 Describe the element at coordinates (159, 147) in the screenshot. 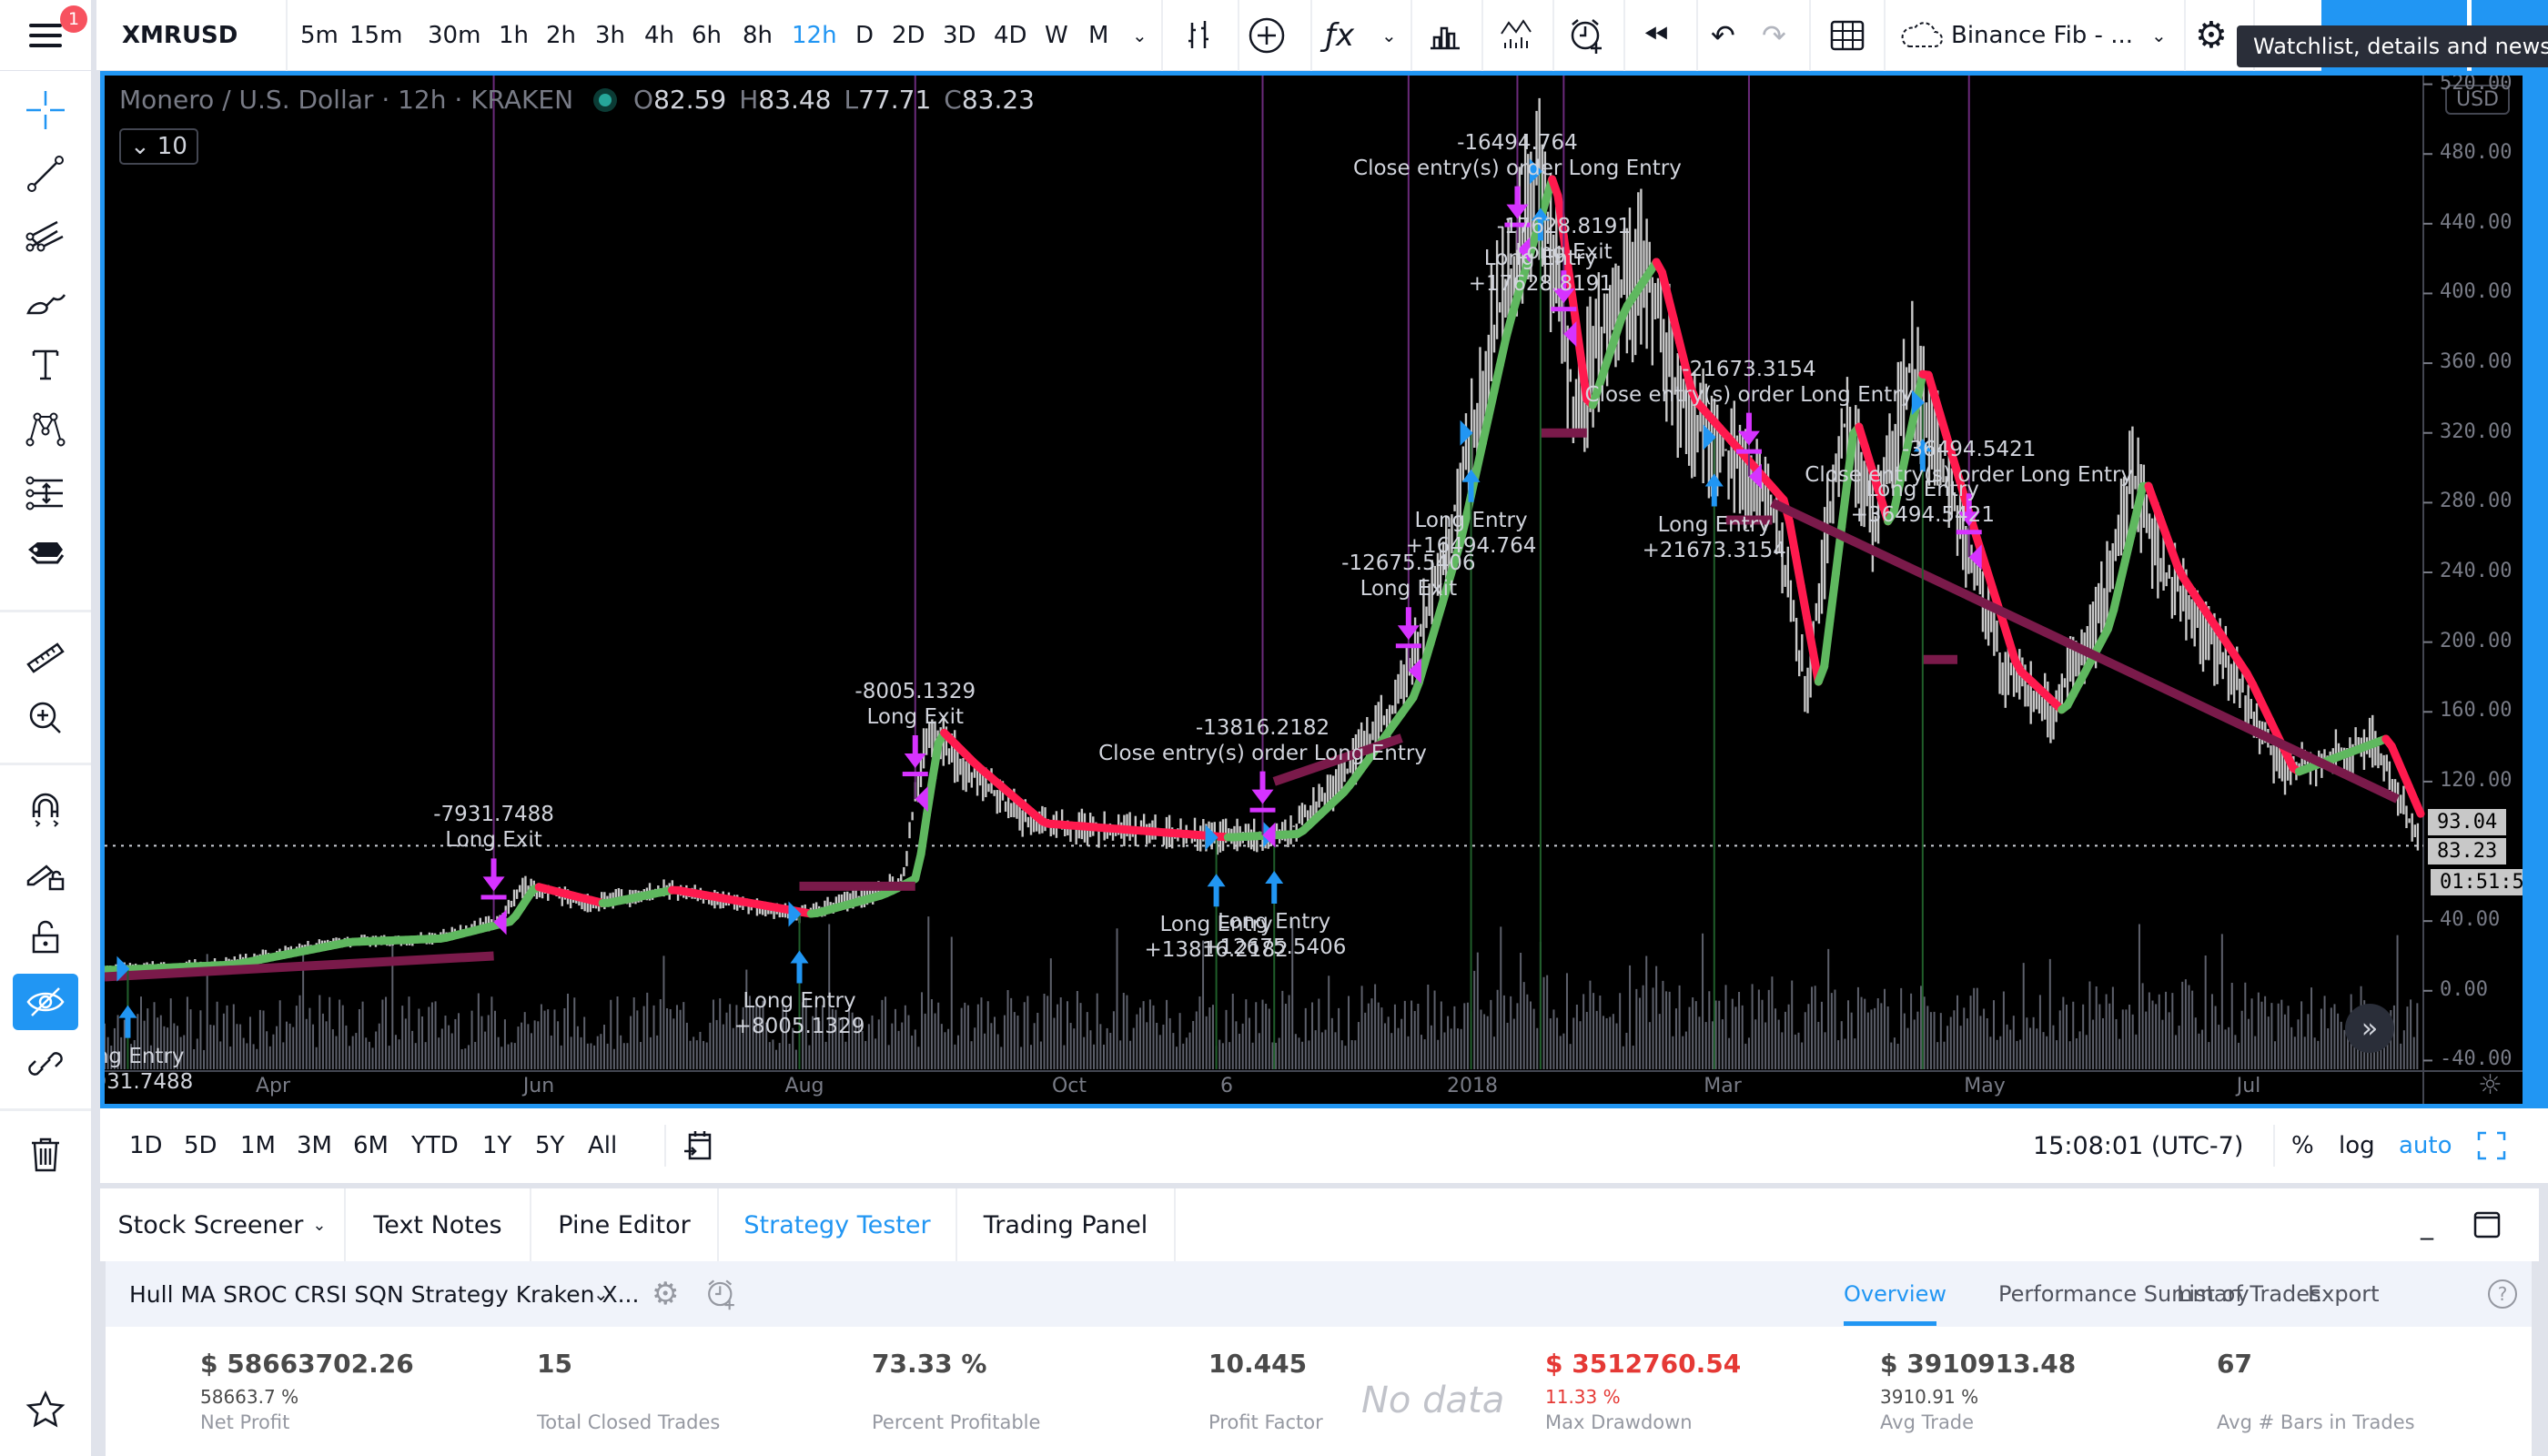

I see `indicators-collapse-toggle: ⌄ 10` at that location.